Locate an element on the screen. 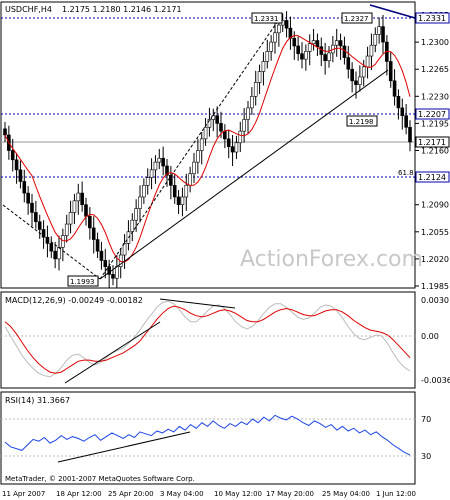 The image size is (450, 500). annotation-high-1: 1.2331 is located at coordinates (266, 19).